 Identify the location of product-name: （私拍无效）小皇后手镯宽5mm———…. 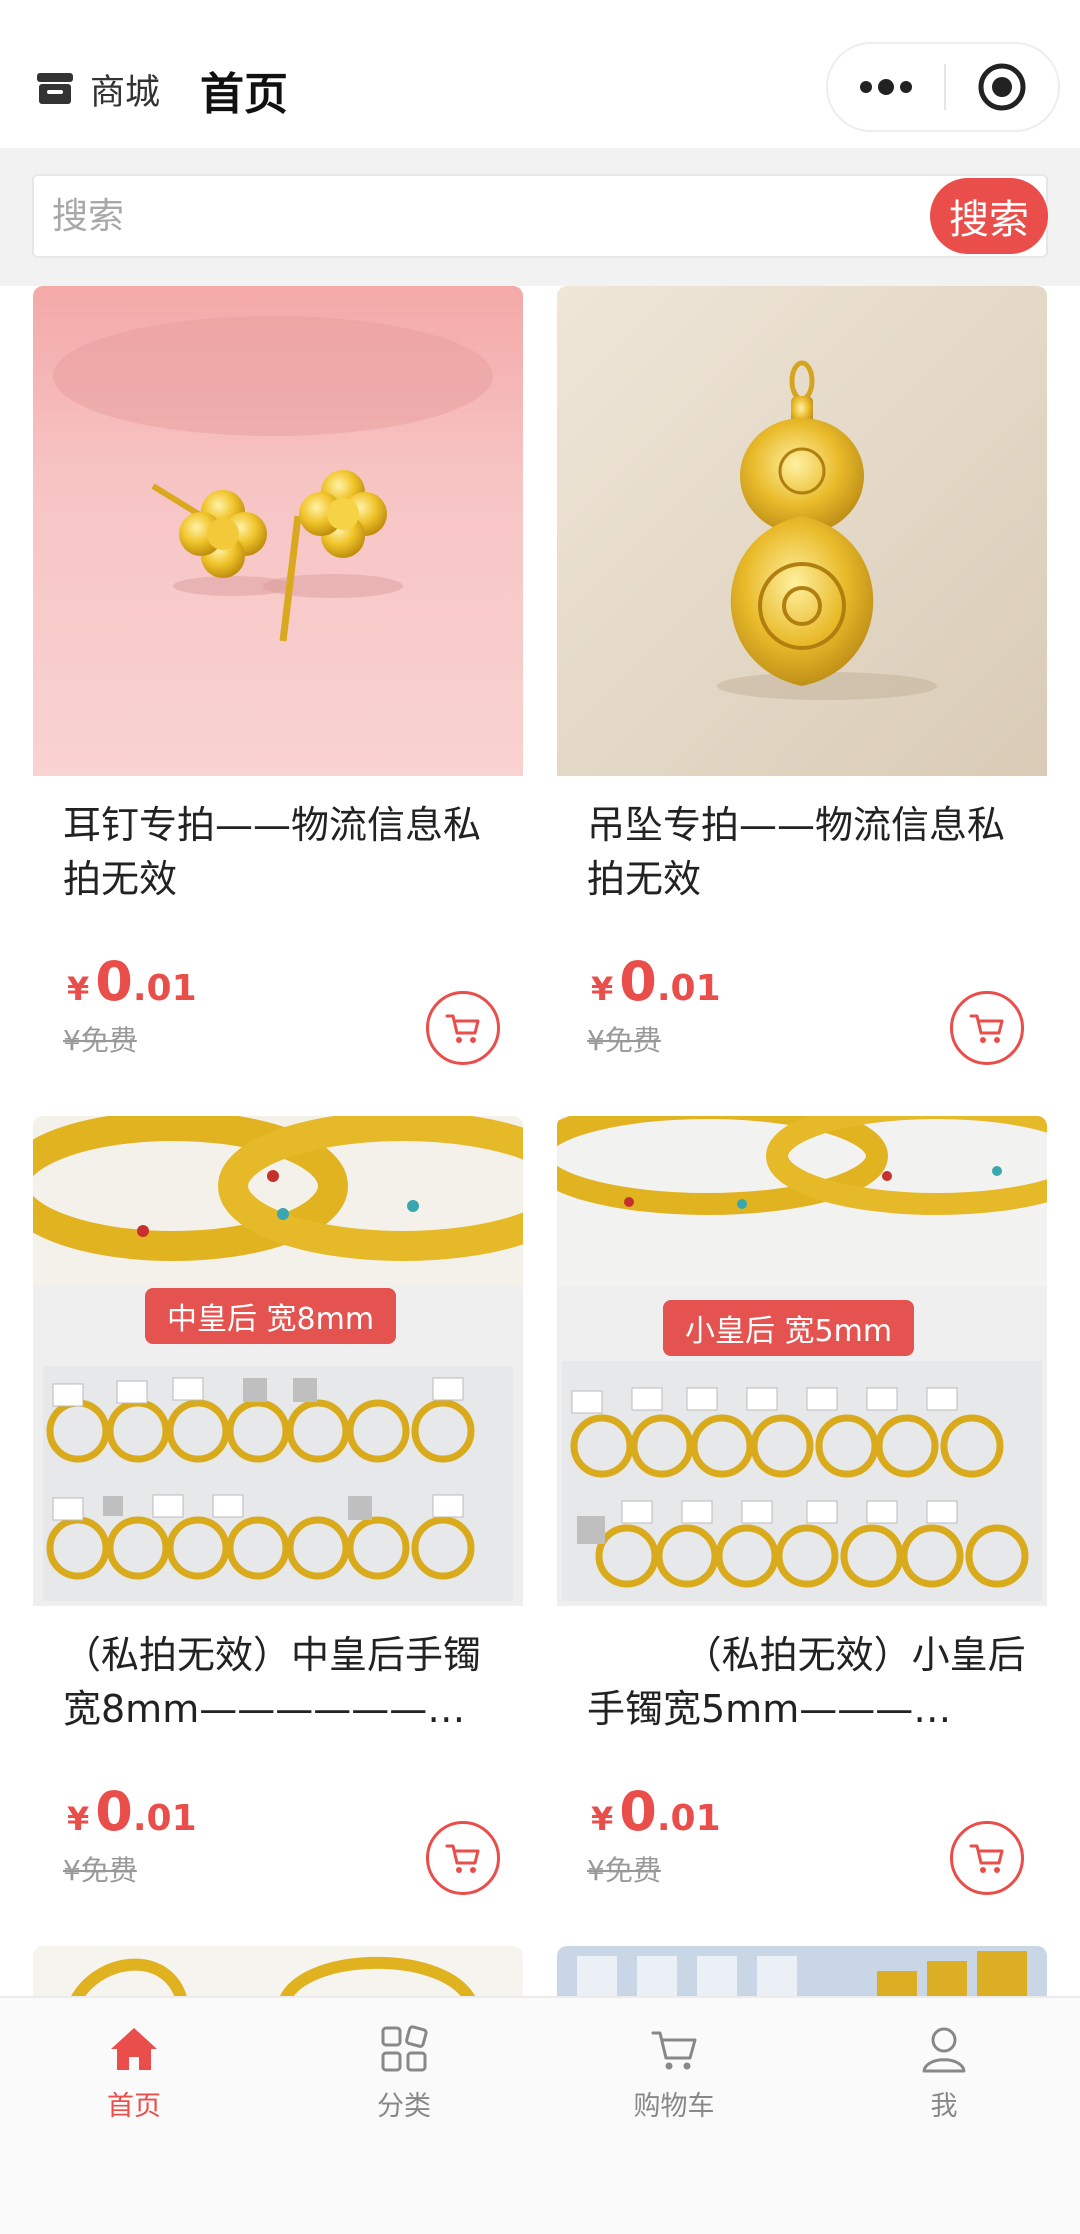
(806, 1682).